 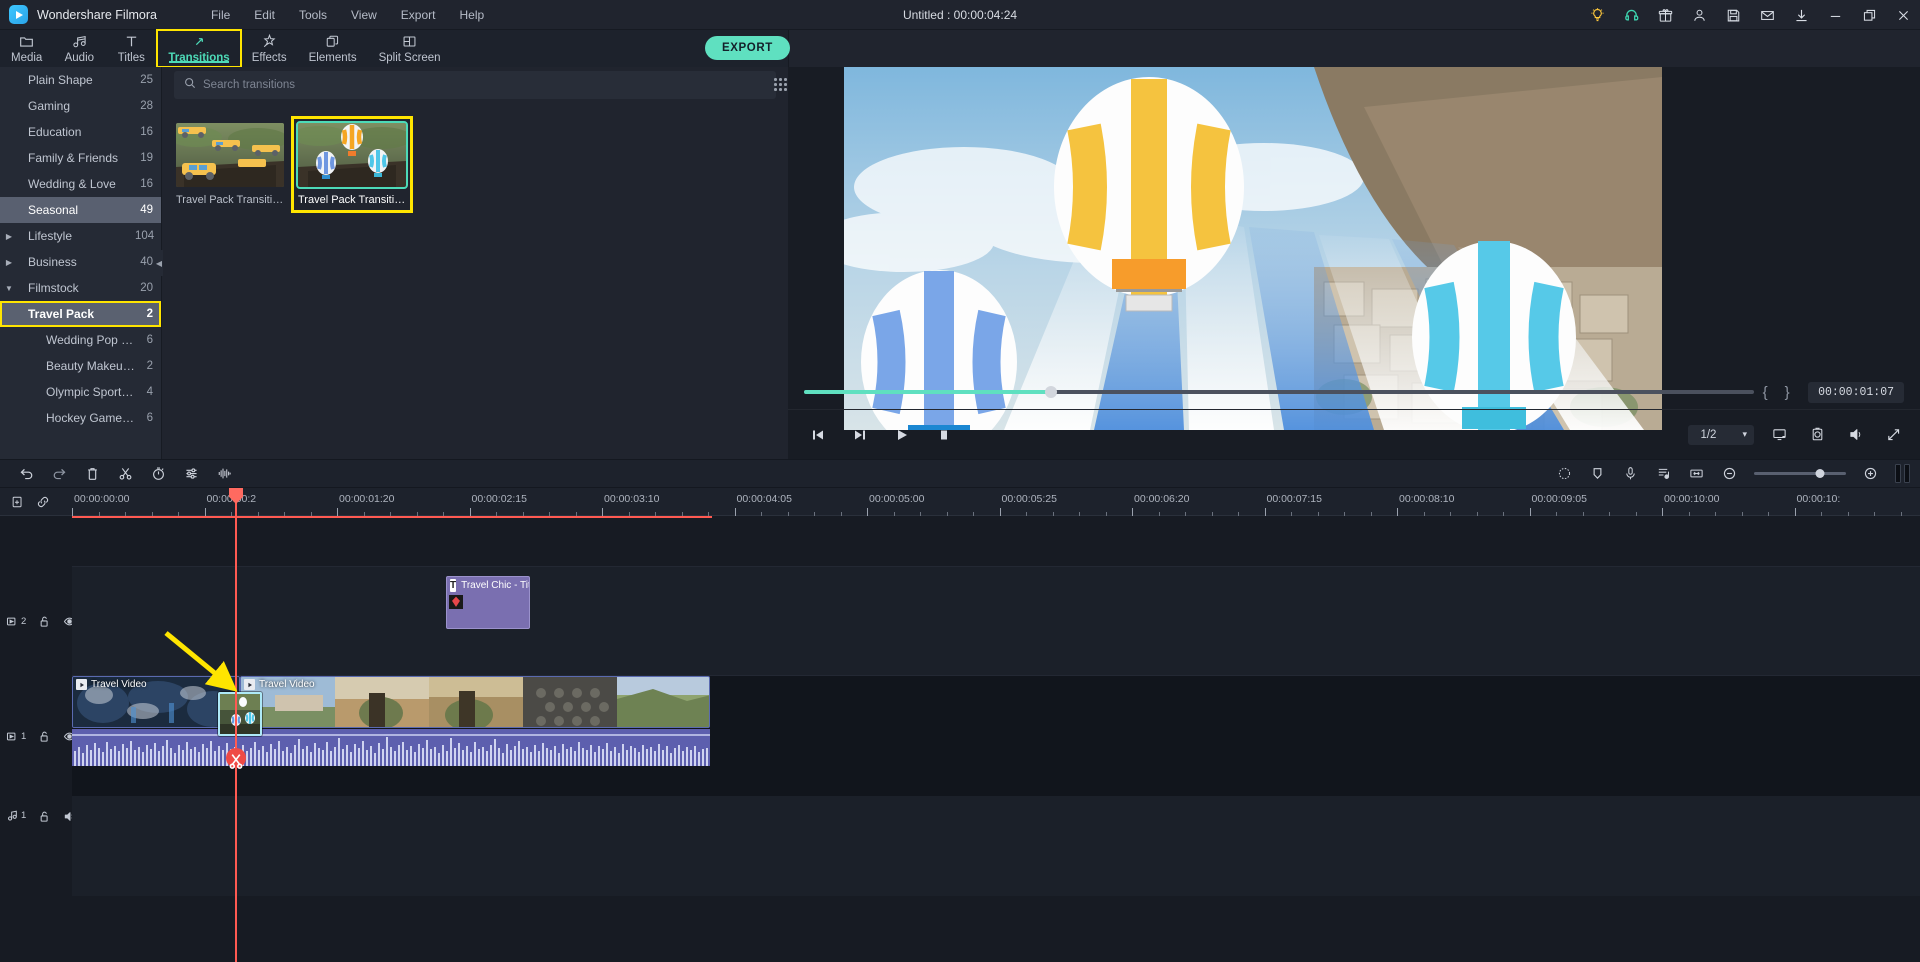 I want to click on add-marker-icon, so click(x=17, y=502).